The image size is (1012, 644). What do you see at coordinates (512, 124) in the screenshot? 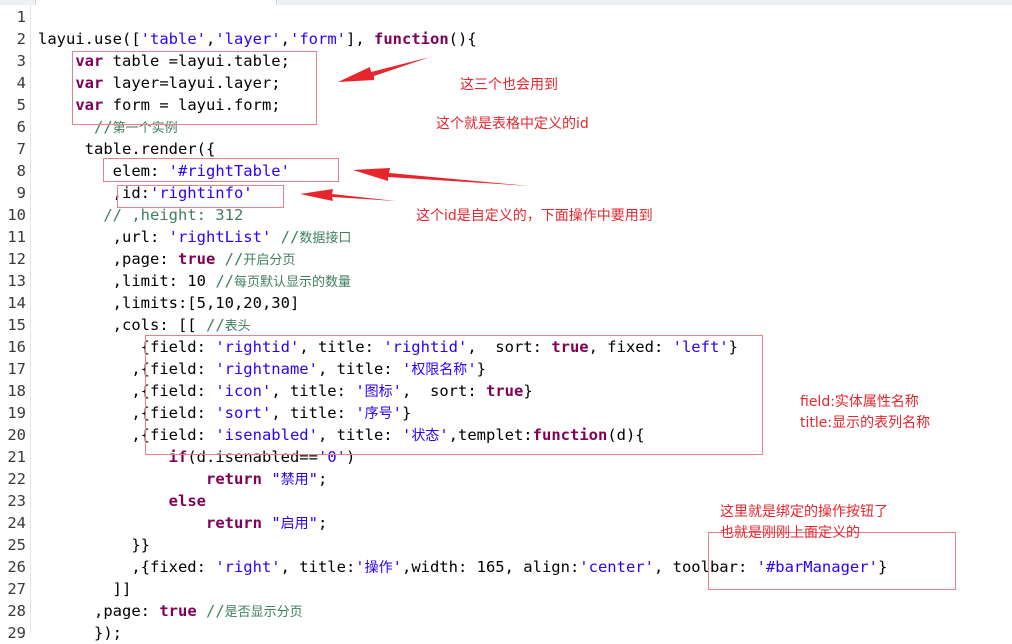
I see `note-table-defined-id: 这个就是表格中定义的id` at bounding box center [512, 124].